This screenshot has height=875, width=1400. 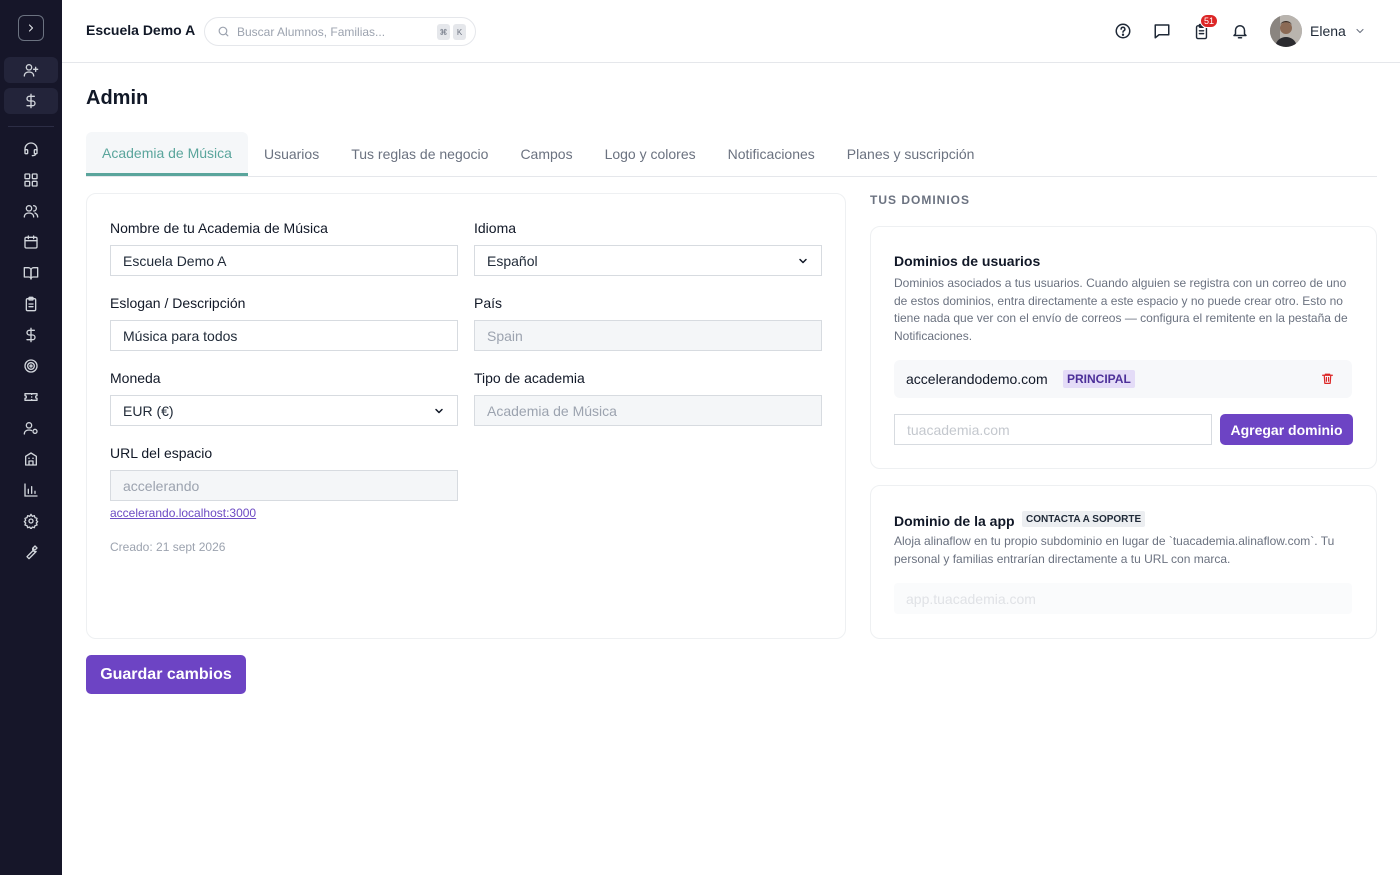 What do you see at coordinates (180, 335) in the screenshot?
I see `slogan-value: Música para todos` at bounding box center [180, 335].